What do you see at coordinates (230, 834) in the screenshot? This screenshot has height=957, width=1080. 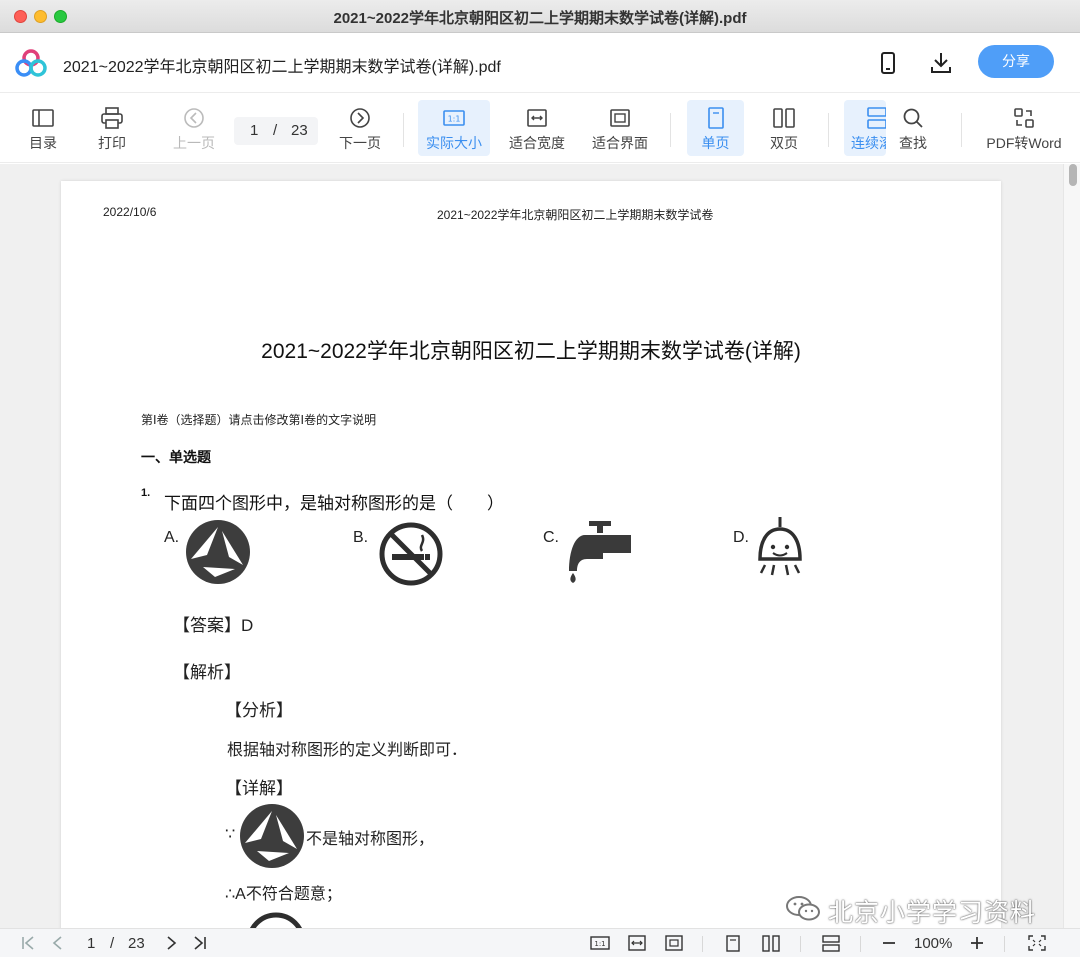 I see `because-symbol: ∵` at bounding box center [230, 834].